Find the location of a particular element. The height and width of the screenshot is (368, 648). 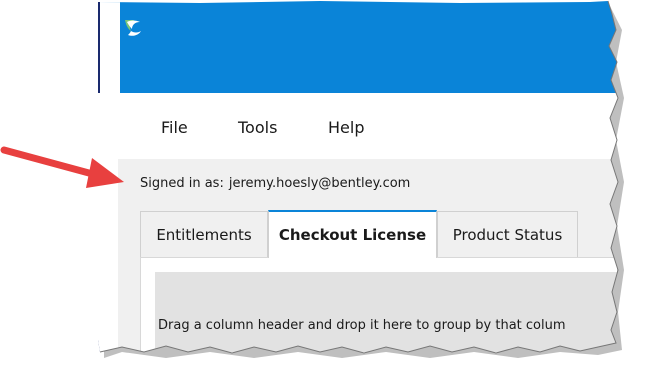

menu-file: File is located at coordinates (174, 127).